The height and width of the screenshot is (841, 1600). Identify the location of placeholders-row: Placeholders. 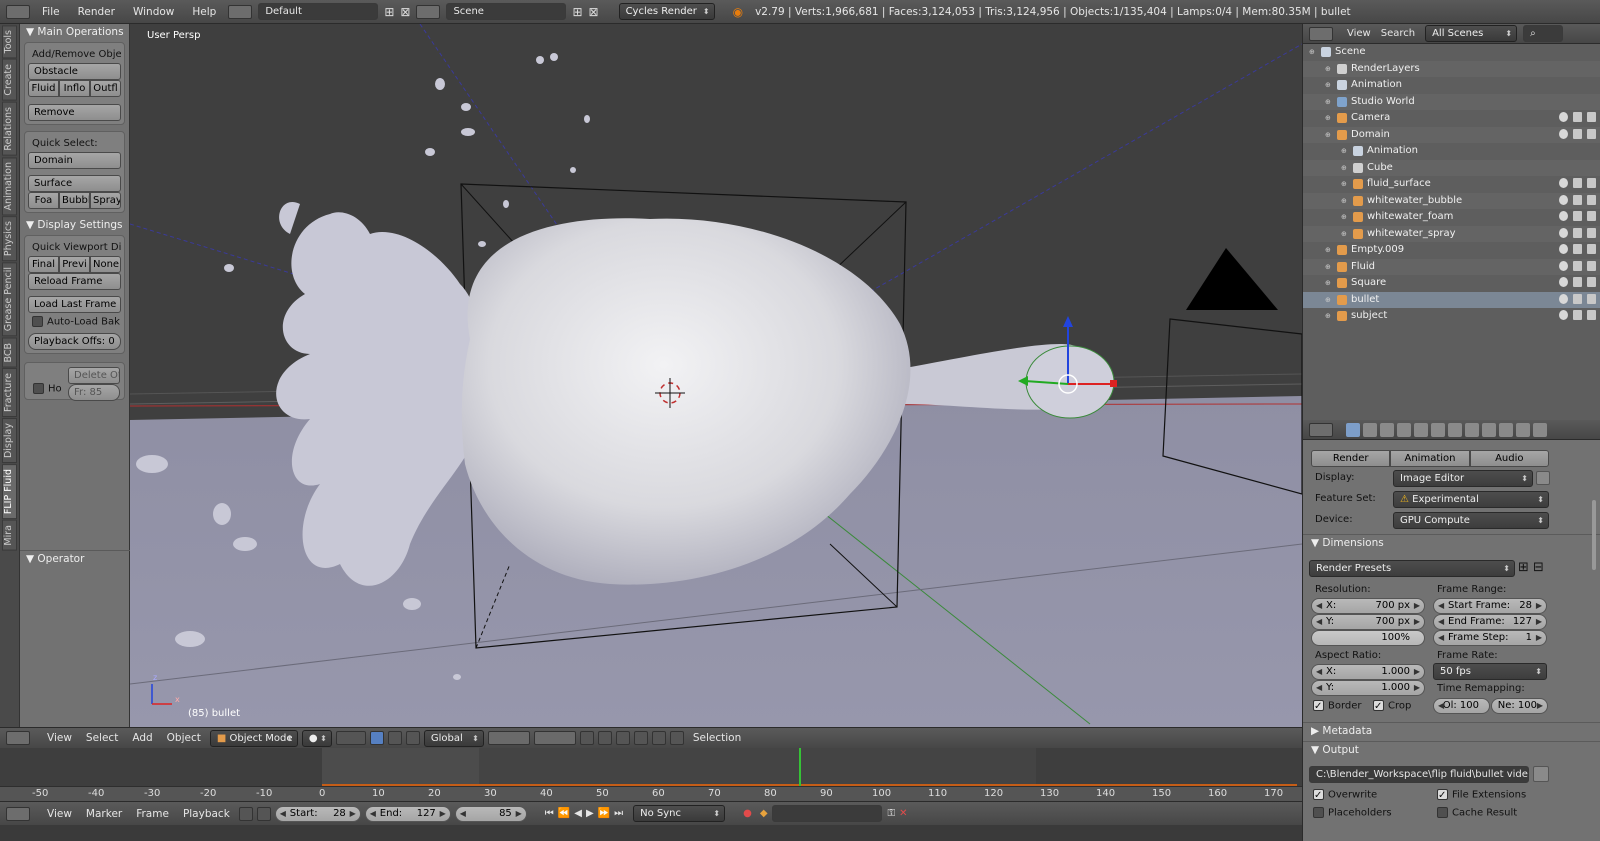
(1352, 813).